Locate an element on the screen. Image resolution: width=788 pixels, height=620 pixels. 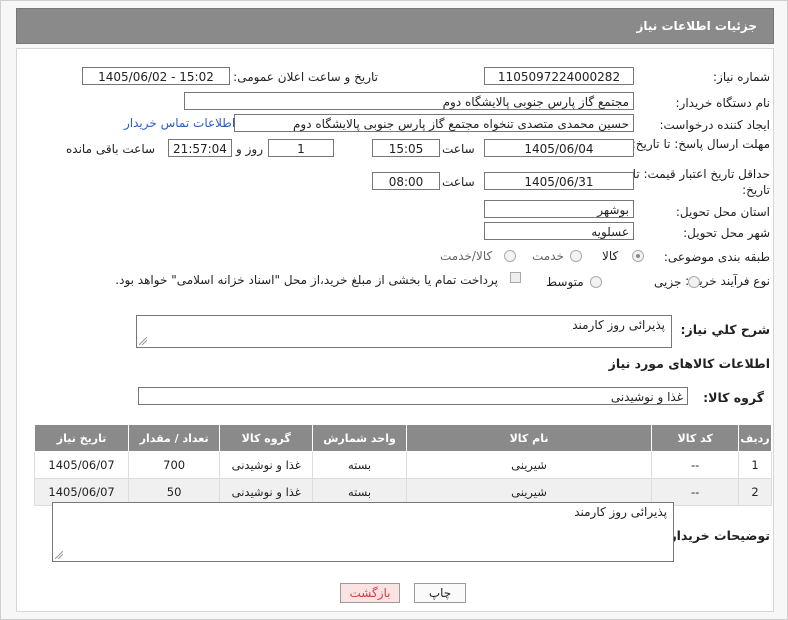
page-title: جزئیات اطلاعات نیاز is located at coordinates (696, 26).